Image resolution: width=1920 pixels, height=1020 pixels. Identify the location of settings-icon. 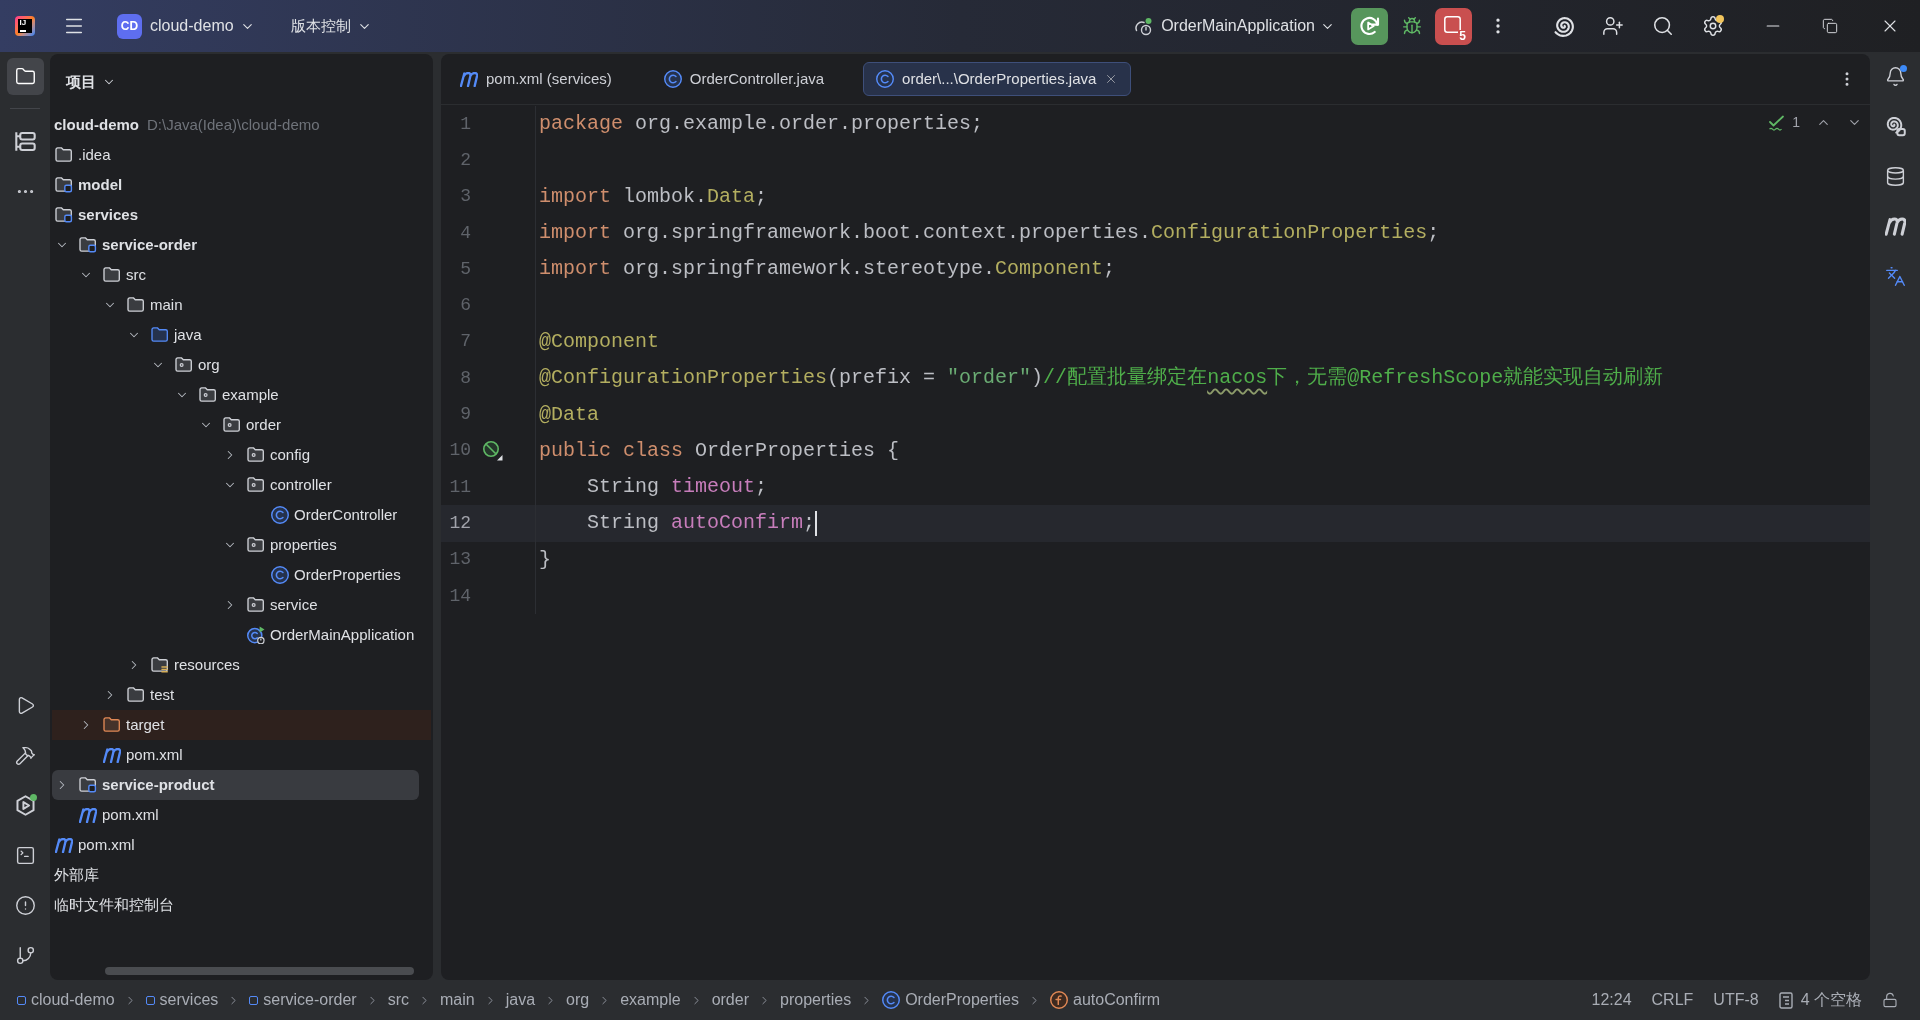
(1712, 26).